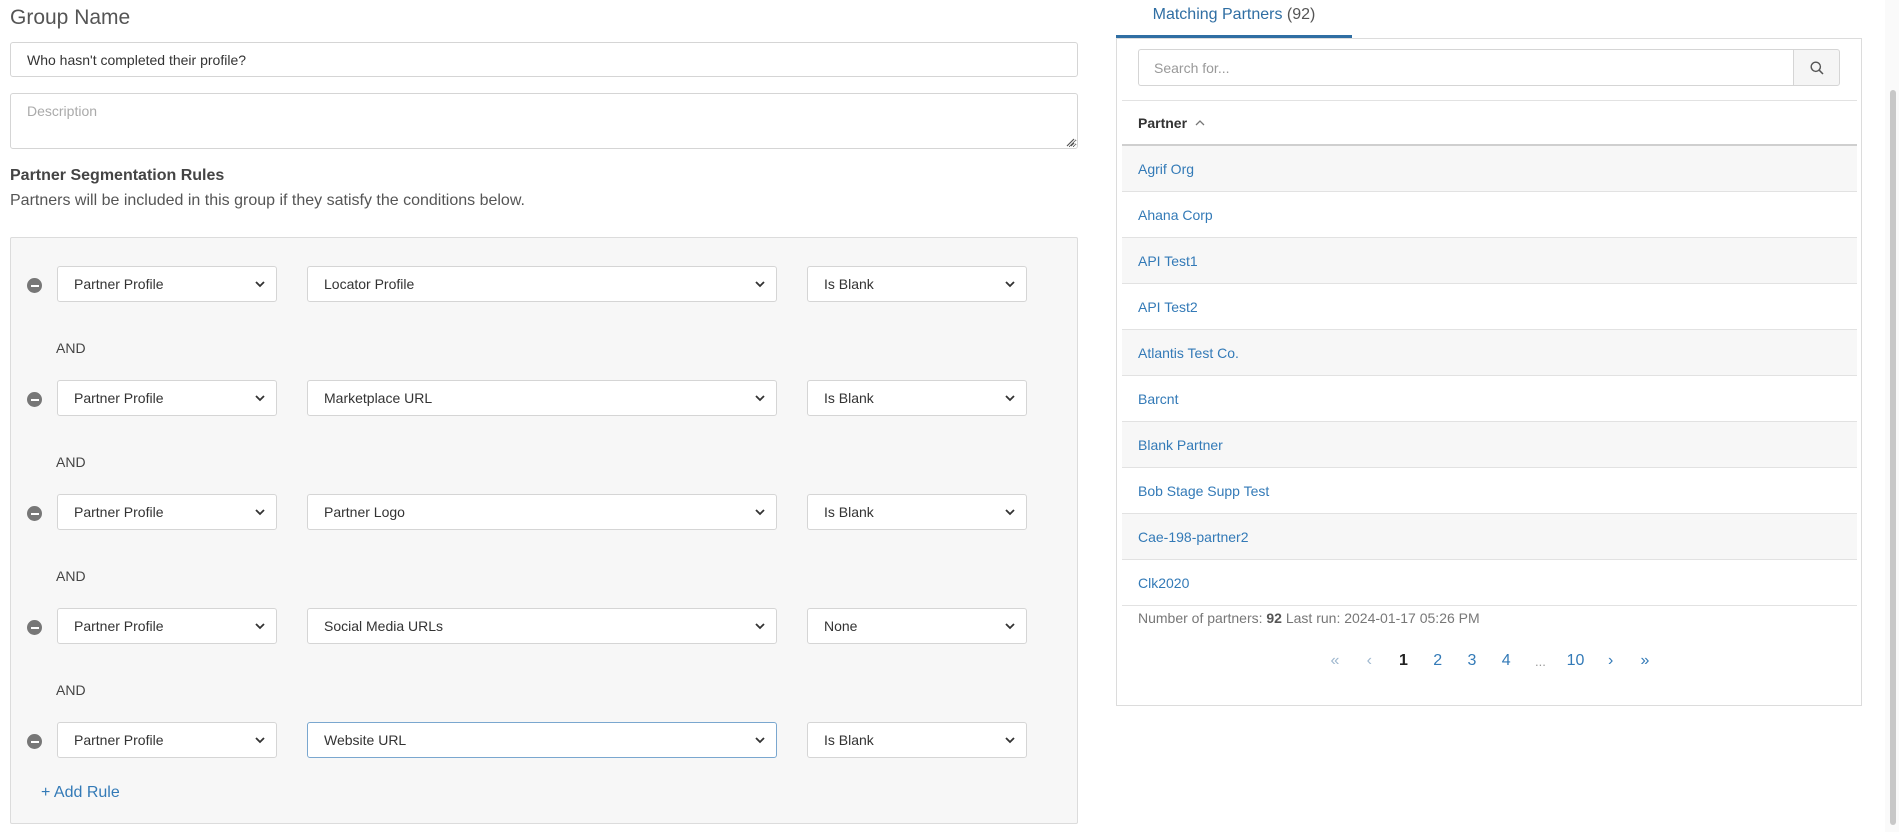  I want to click on page-3: 3, so click(1472, 661).